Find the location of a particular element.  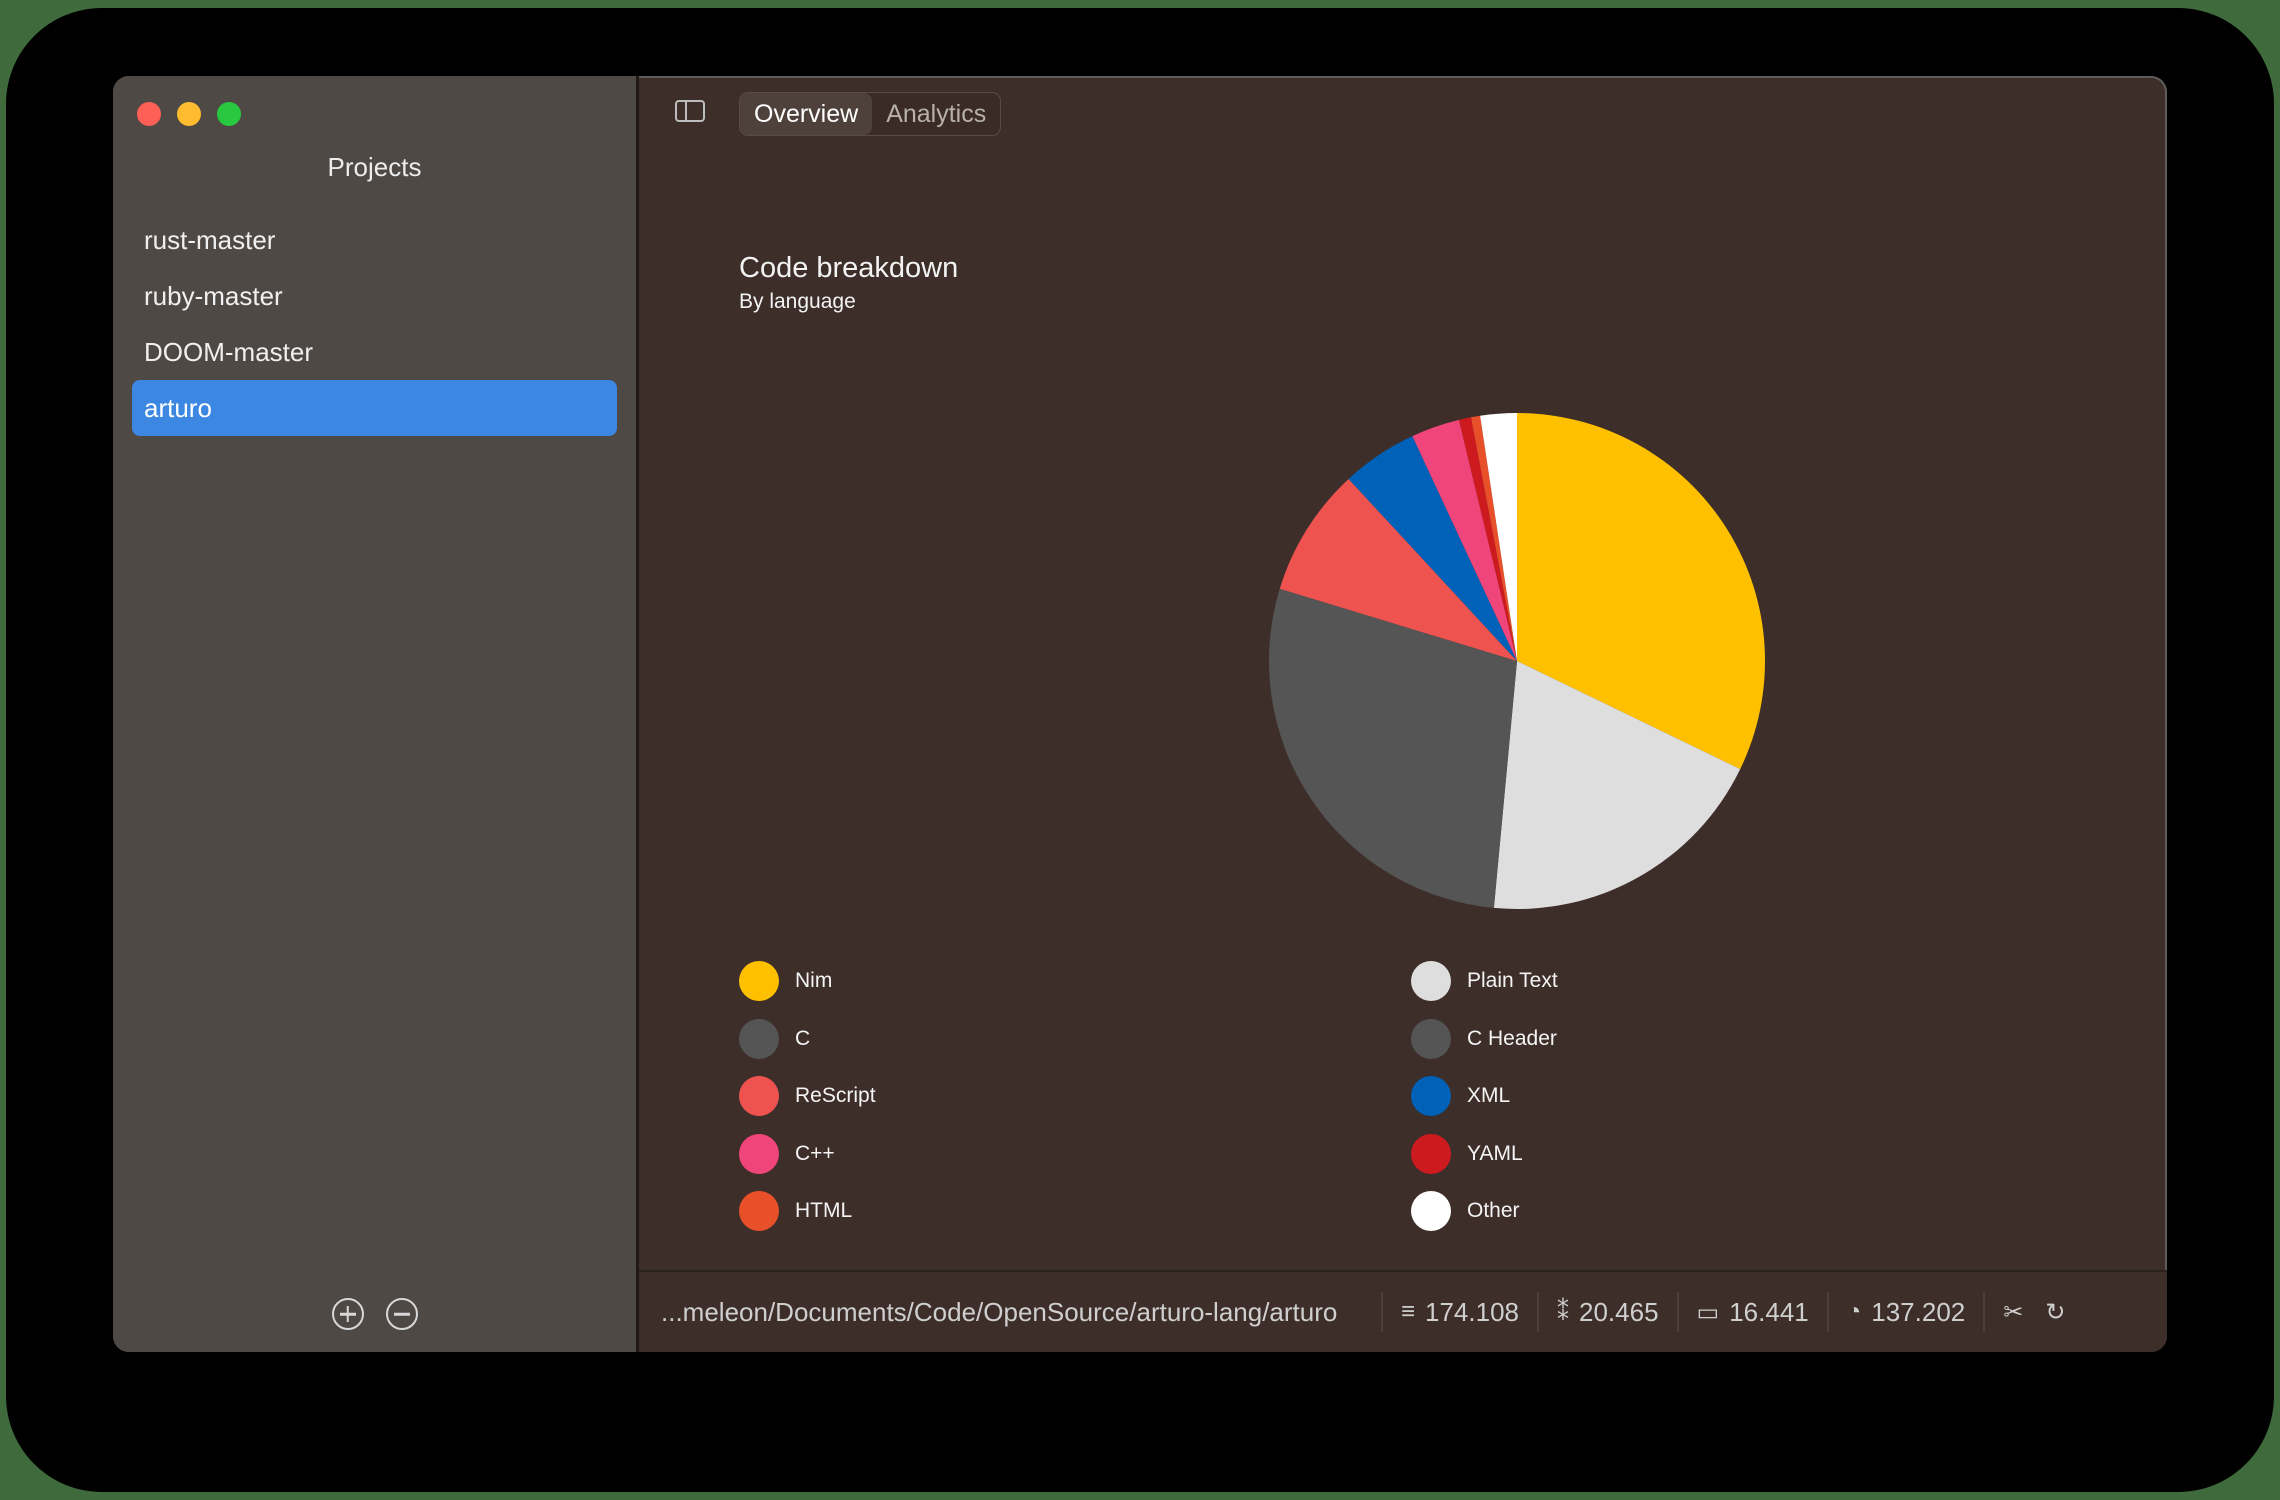

legend-label: Nim is located at coordinates (814, 980).